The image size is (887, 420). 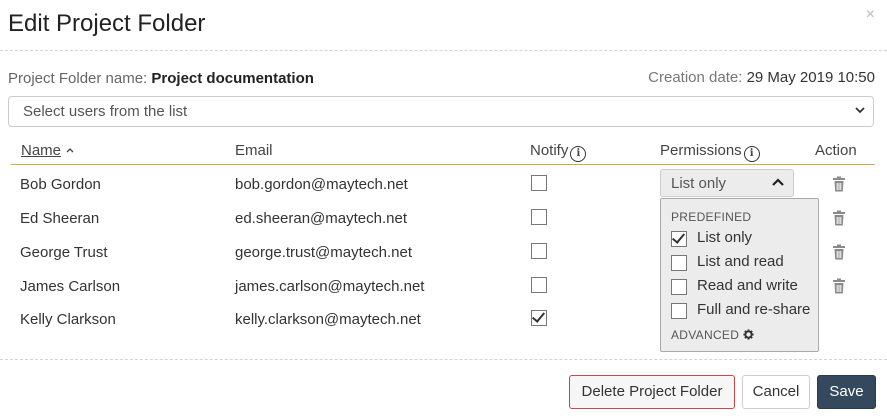 I want to click on dialog-title: Edit Project Folder, so click(x=107, y=23).